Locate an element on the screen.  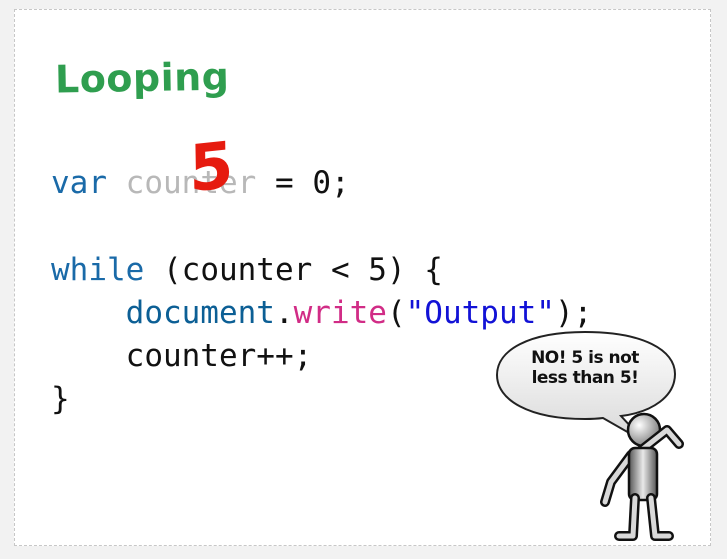
code-keyword-while: while is located at coordinates (98, 270).